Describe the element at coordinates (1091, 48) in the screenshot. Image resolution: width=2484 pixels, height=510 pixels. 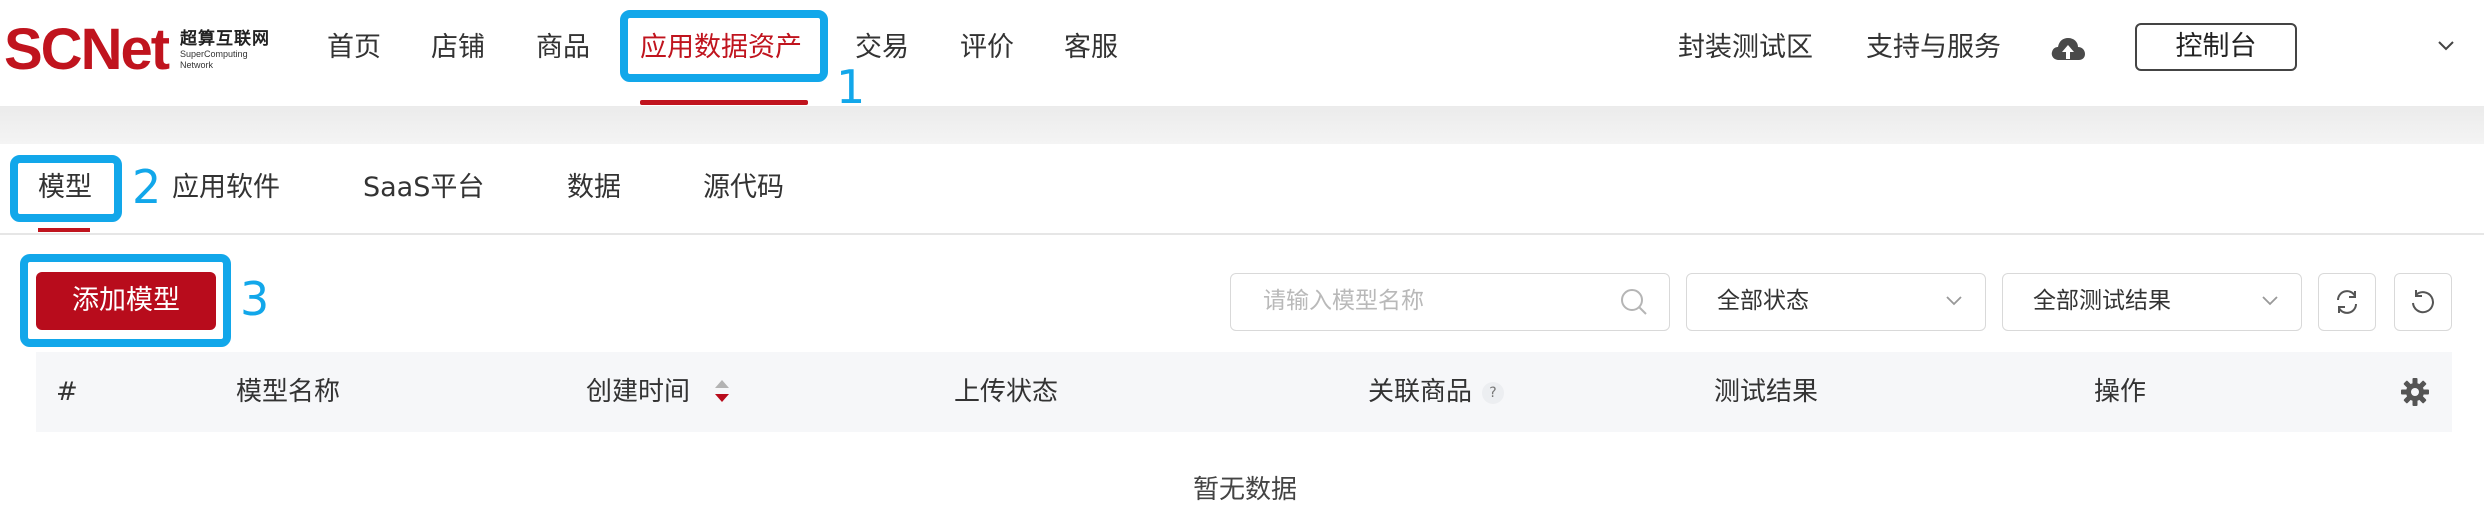
I see `nav-item-service: 客服` at that location.